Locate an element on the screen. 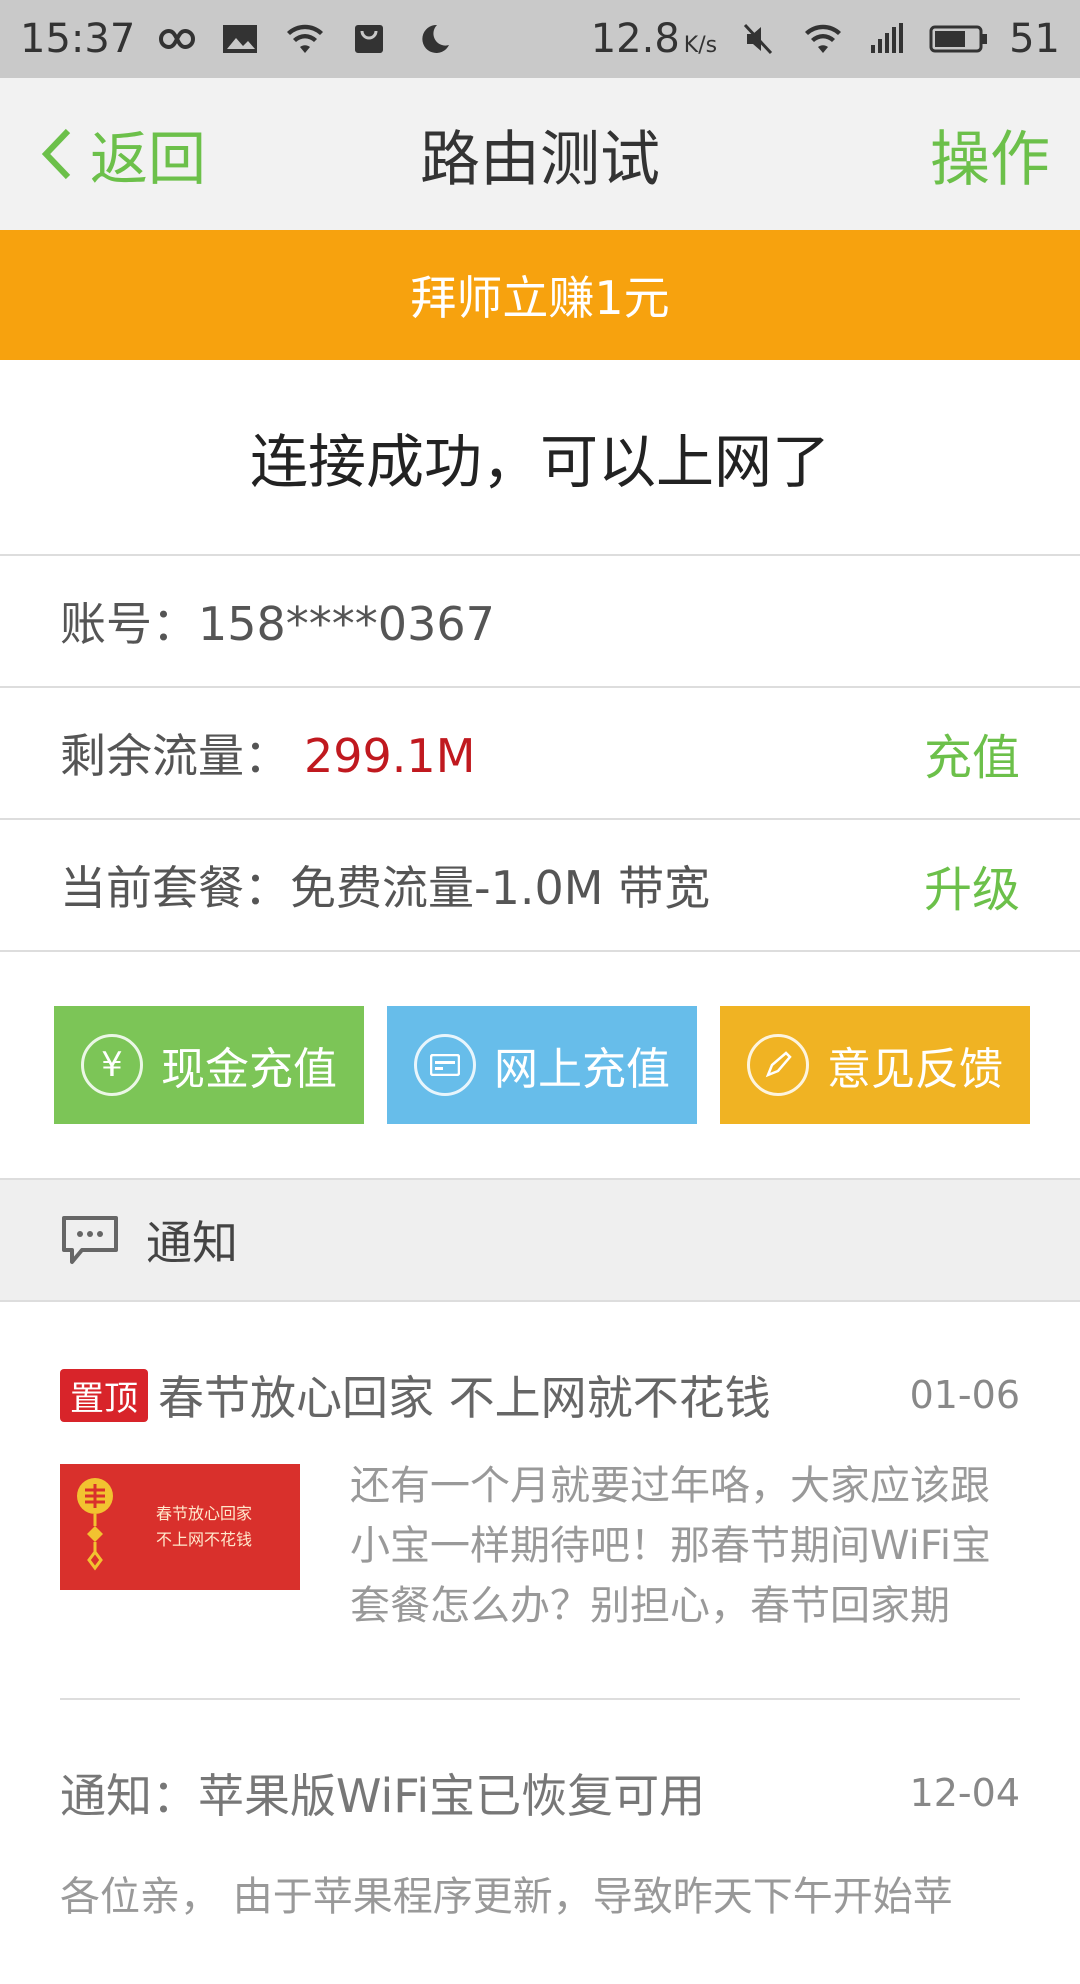 The image size is (1080, 1984). plan-row: 当前套餐：免费流量-1.0M 带宽 升级 is located at coordinates (540, 886).